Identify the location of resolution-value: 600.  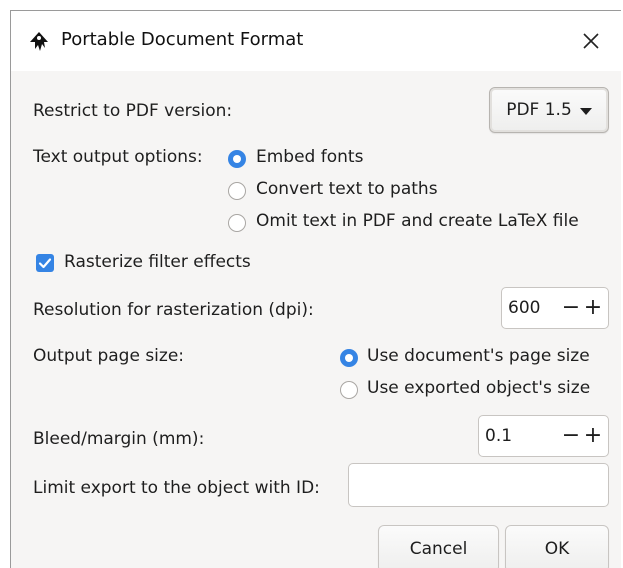
(531, 308).